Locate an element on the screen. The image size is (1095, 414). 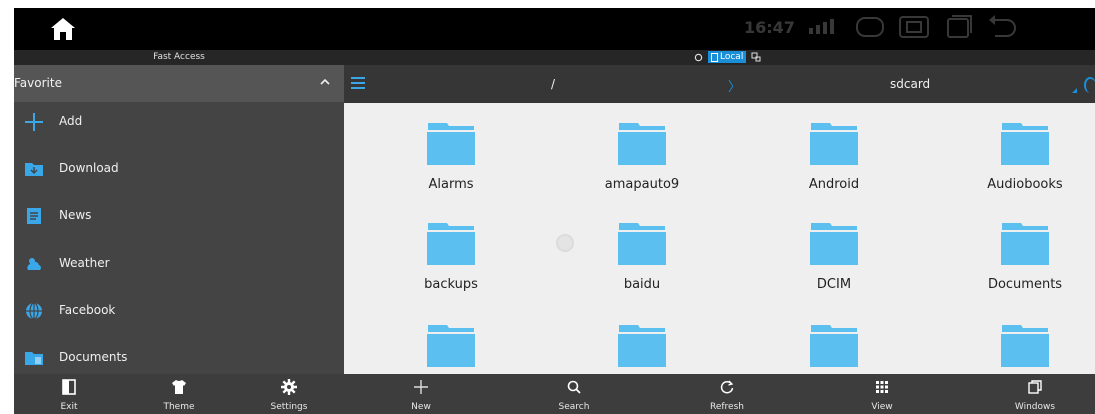
recent-apps-icon is located at coordinates (959, 26).